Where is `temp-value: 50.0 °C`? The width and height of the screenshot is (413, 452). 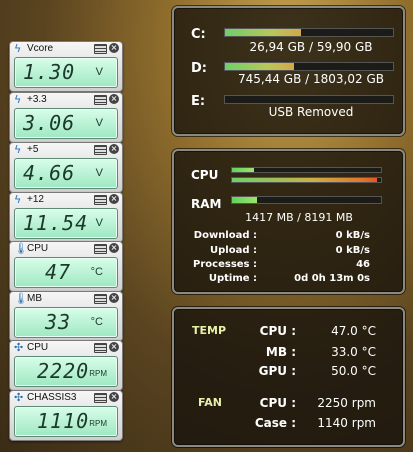
temp-value: 50.0 °C is located at coordinates (353, 371).